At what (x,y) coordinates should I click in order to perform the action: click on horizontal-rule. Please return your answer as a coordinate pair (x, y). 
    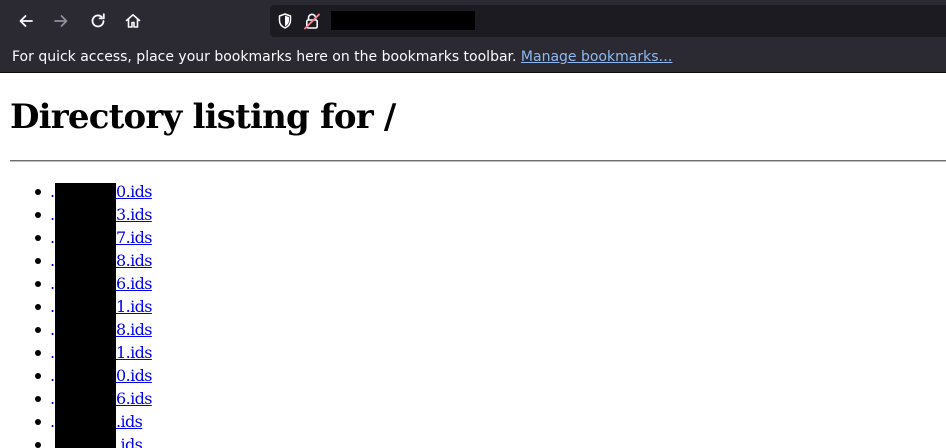
    Looking at the image, I should click on (478, 161).